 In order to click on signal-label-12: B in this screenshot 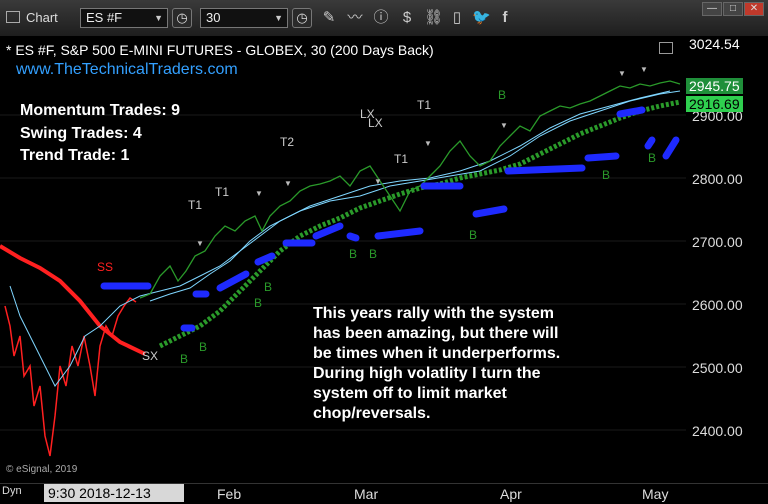, I will do `click(184, 359)`.